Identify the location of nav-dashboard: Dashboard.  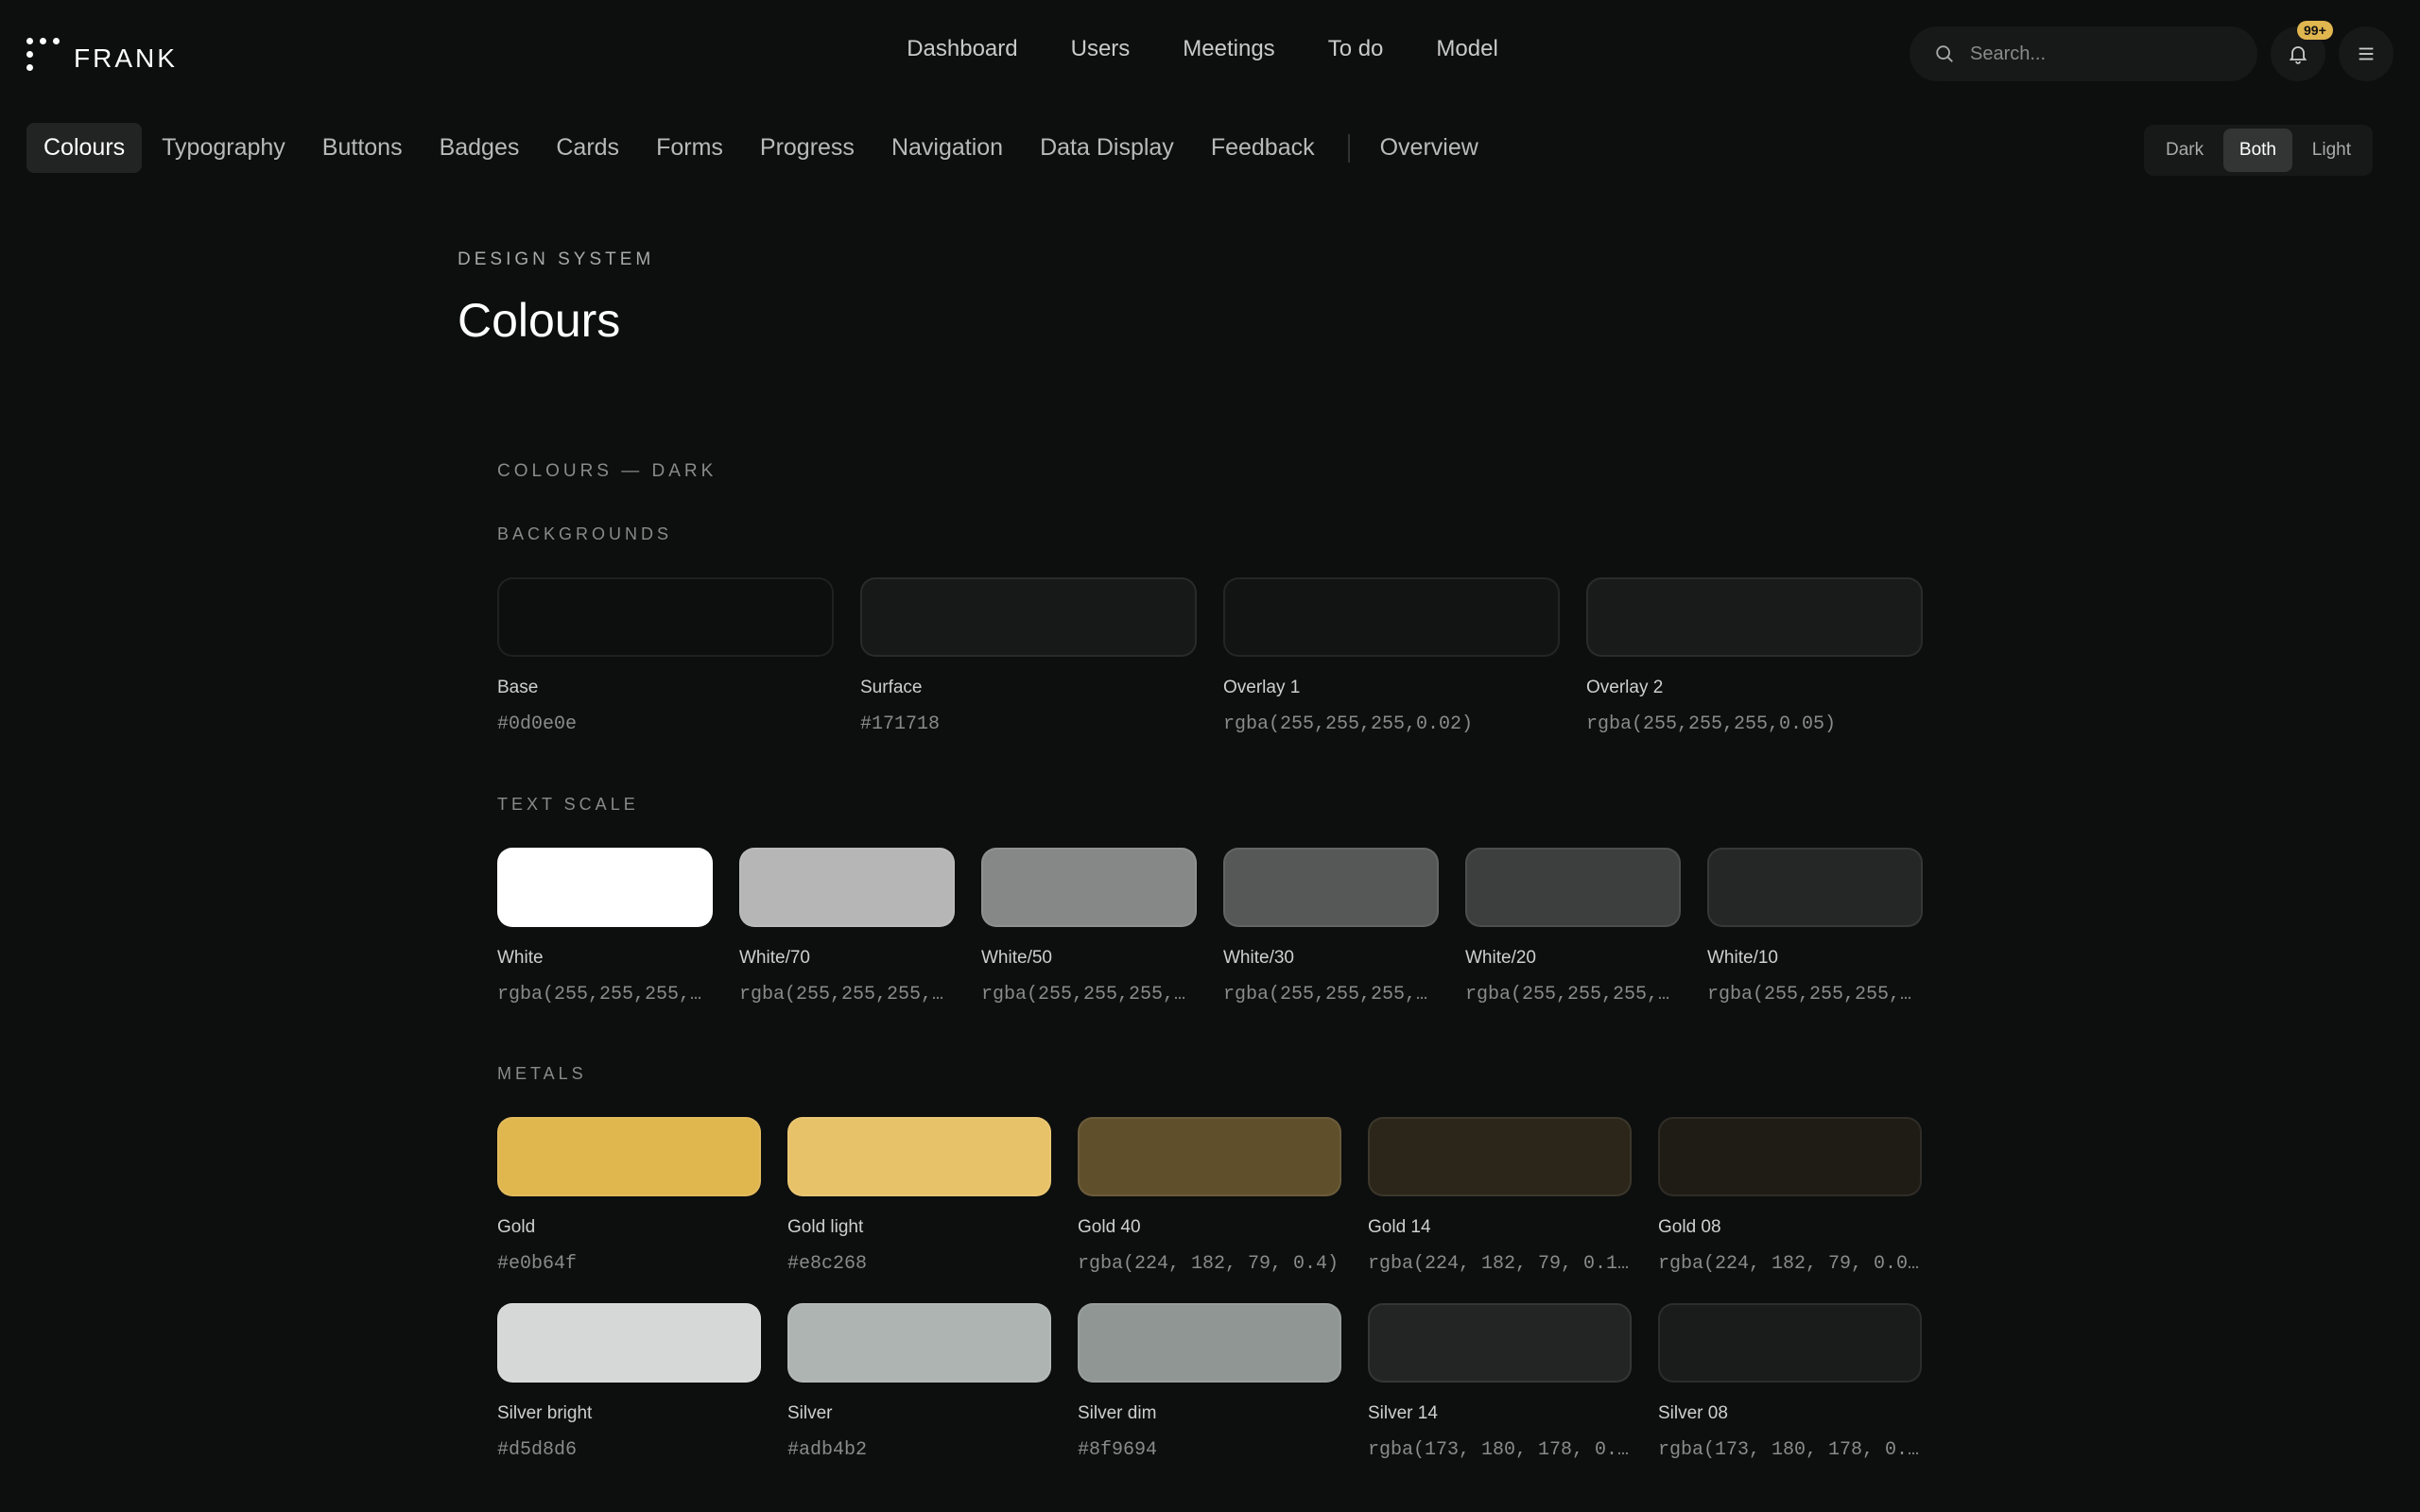
(962, 49).